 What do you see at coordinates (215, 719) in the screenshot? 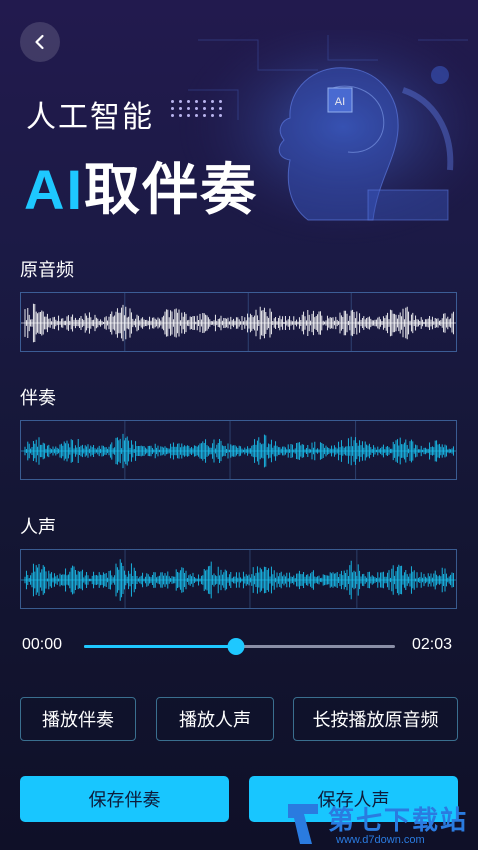
I see `play-vocals-button: 播放人声` at bounding box center [215, 719].